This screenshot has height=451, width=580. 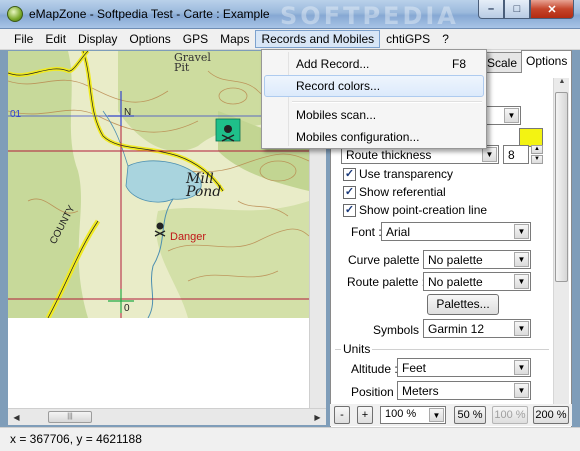 I want to click on tab-scale: Scale, so click(x=502, y=62).